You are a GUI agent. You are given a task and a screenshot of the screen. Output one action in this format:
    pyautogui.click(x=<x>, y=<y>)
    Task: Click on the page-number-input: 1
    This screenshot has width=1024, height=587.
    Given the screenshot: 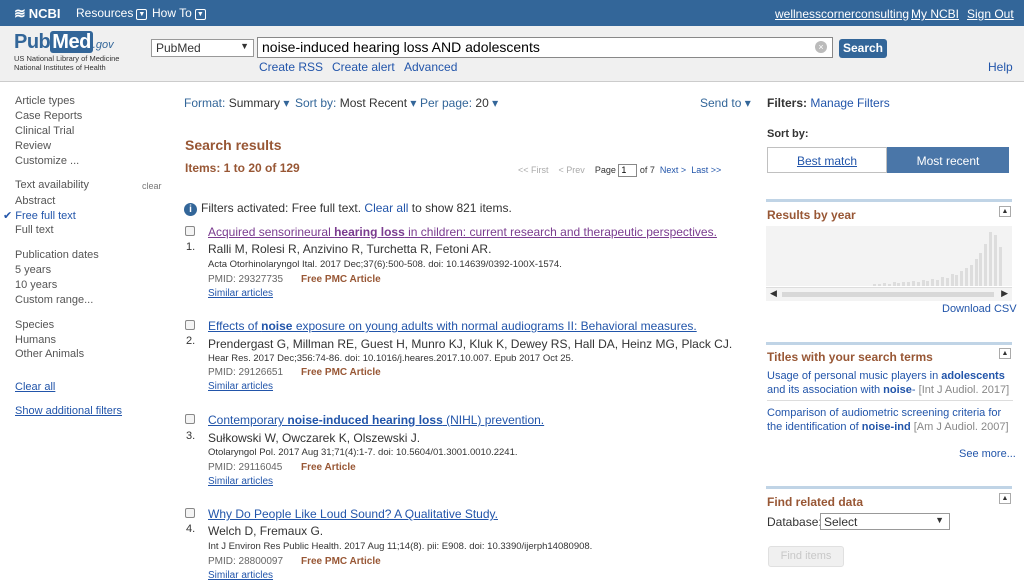 What is the action you would take?
    pyautogui.click(x=628, y=170)
    